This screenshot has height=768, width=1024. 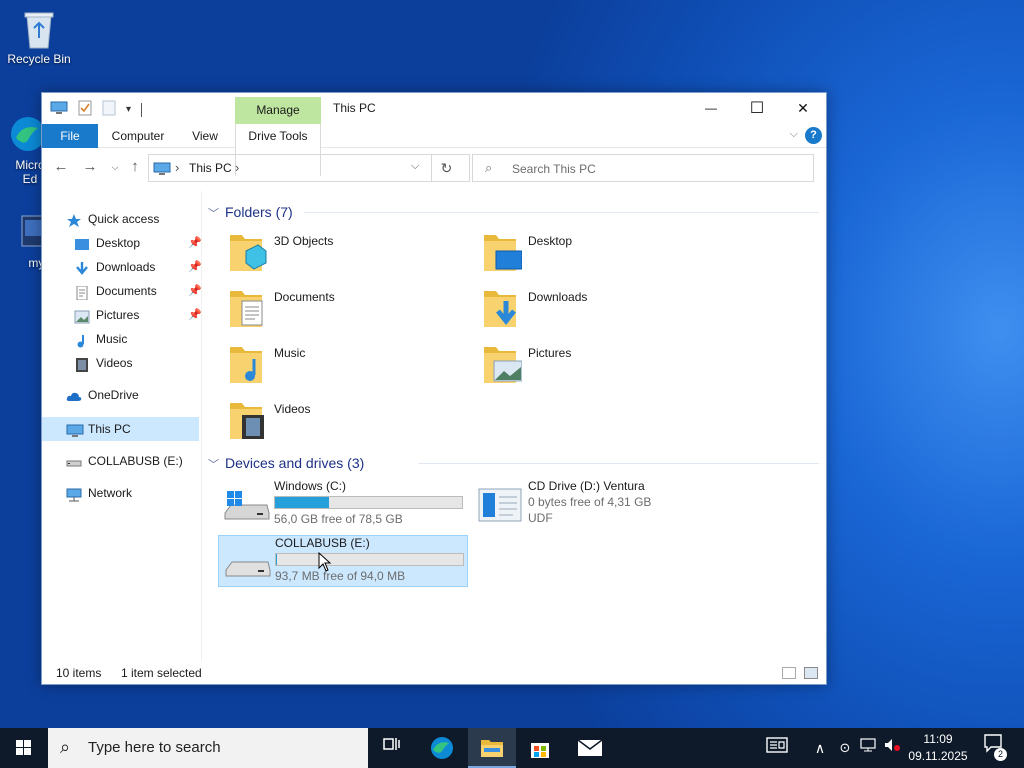 I want to click on network-status-icon, so click(x=868, y=748).